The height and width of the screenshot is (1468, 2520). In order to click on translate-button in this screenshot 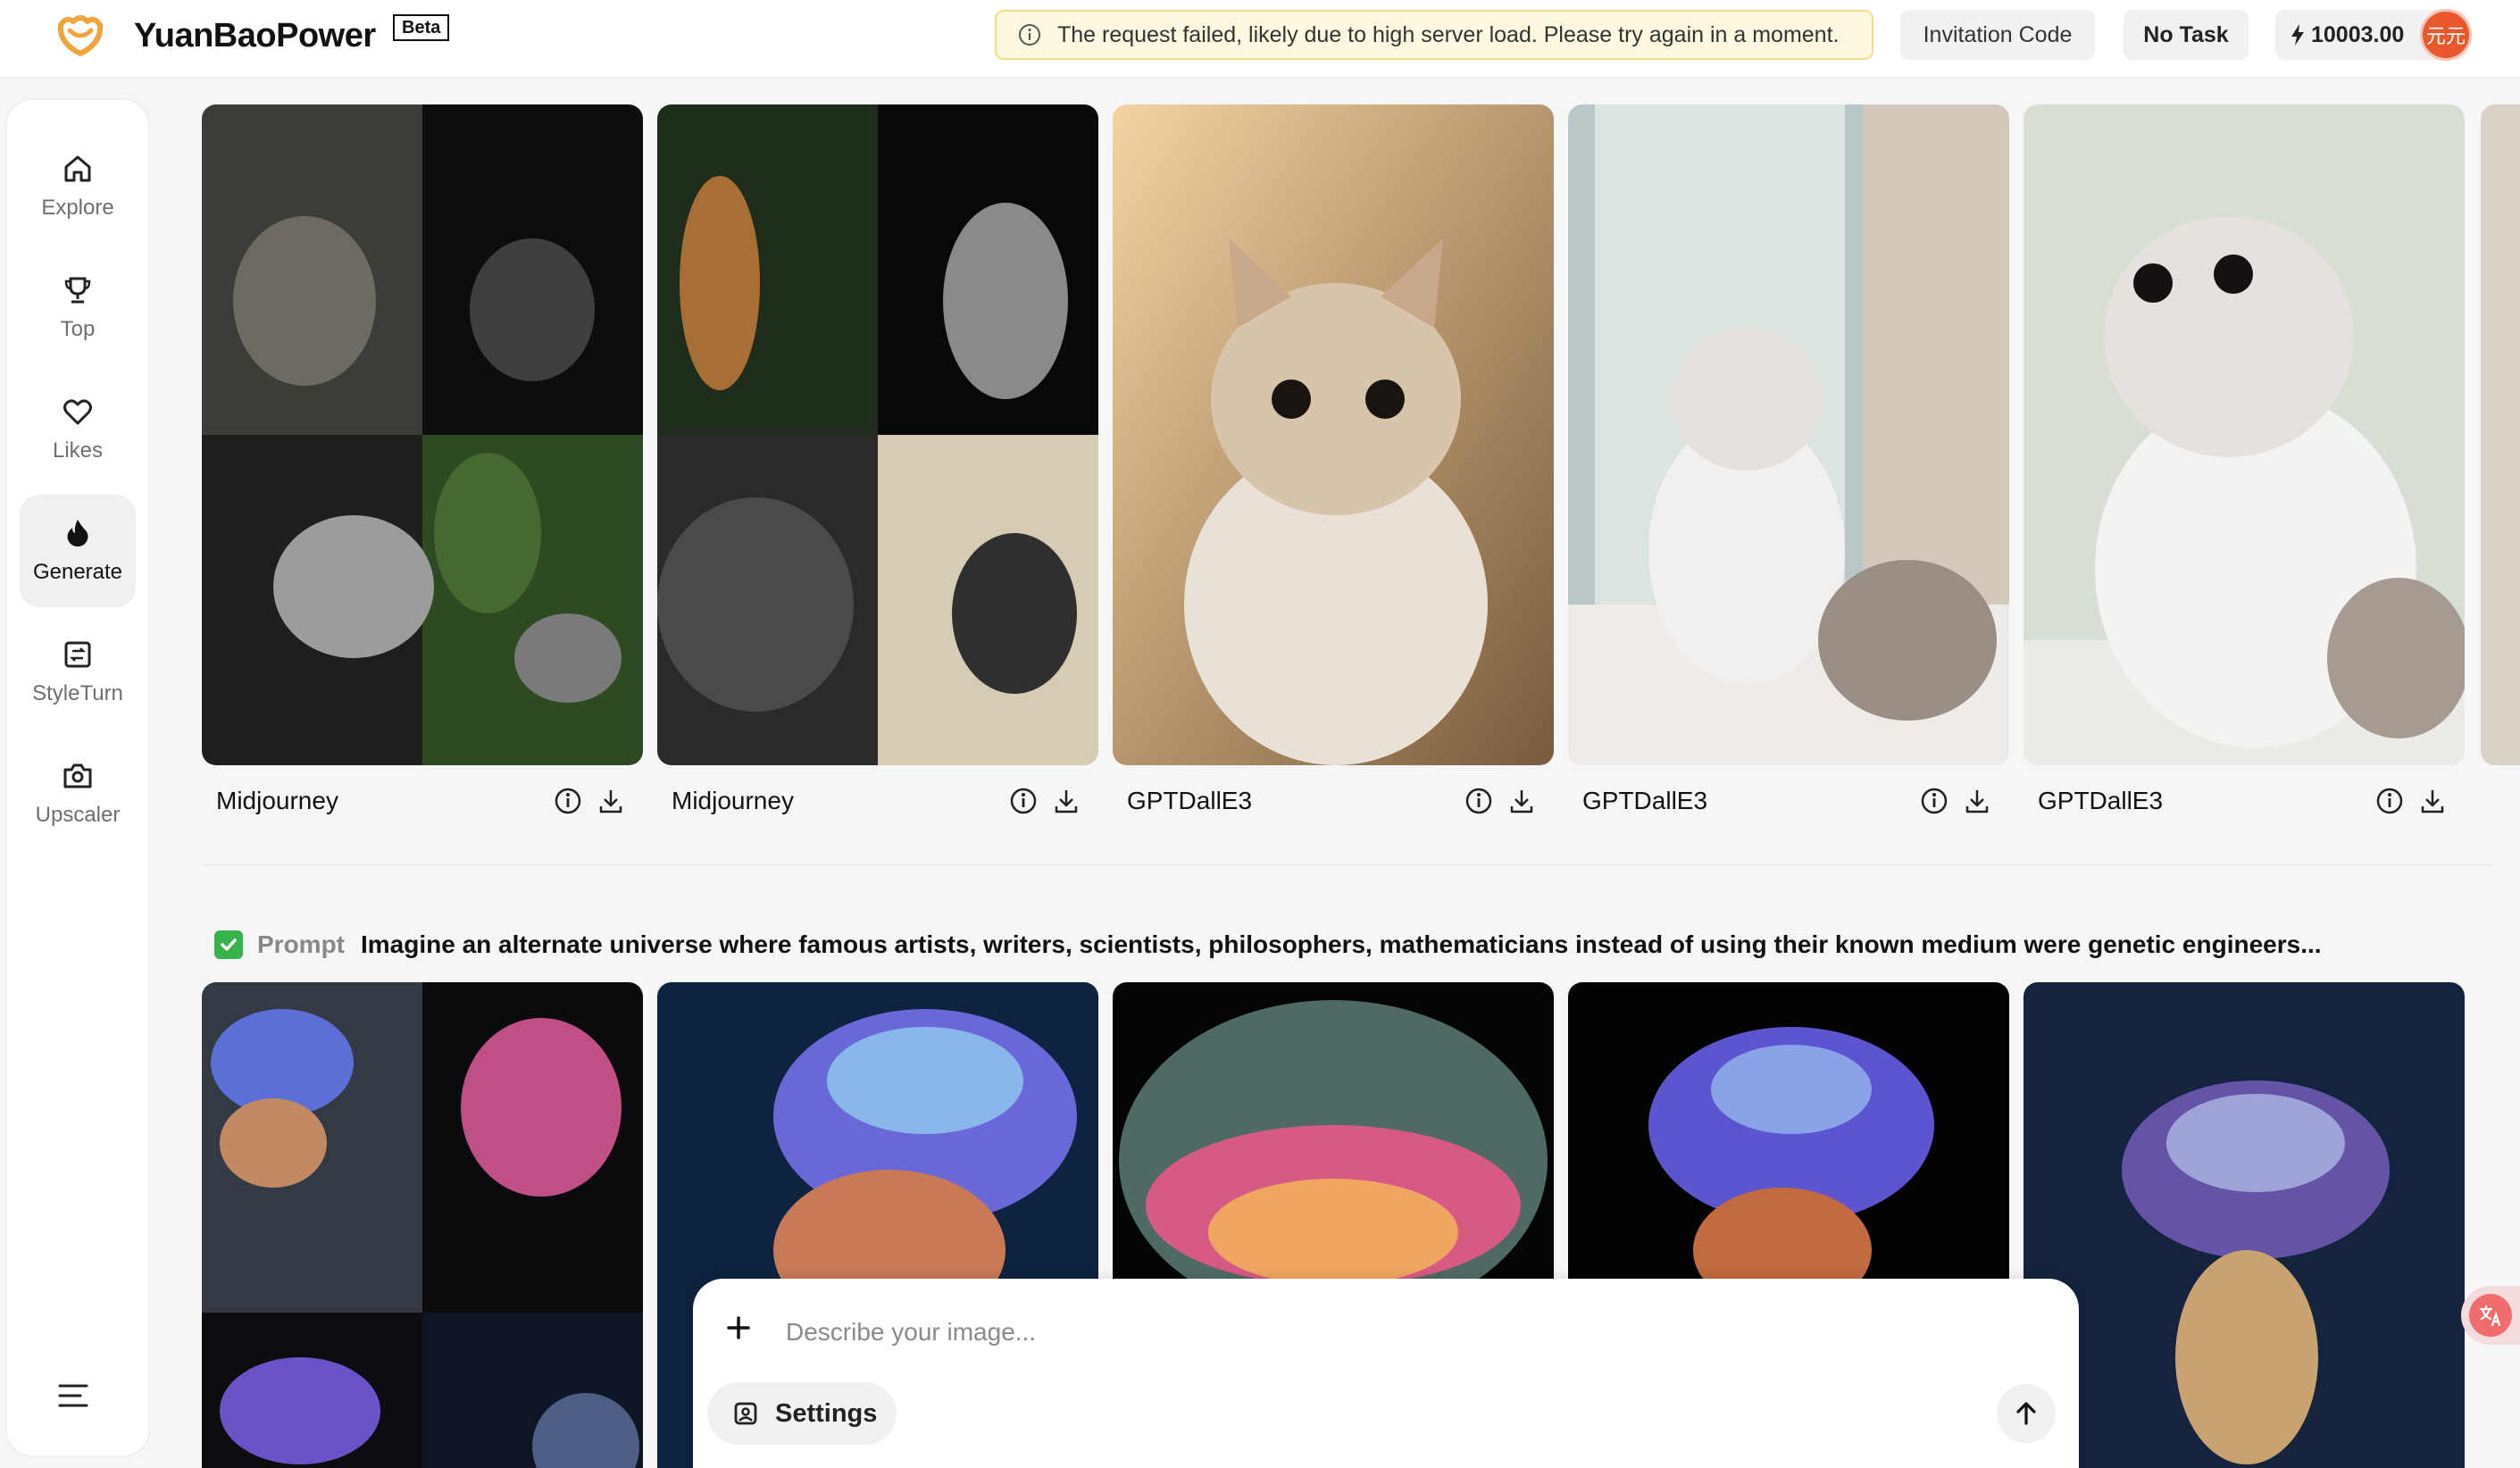, I will do `click(2490, 1315)`.